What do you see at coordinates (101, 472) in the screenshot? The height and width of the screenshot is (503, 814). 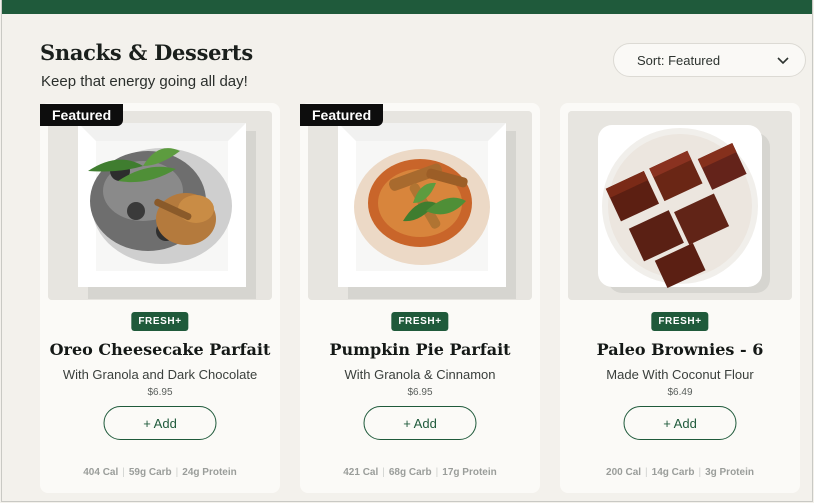 I see `calories: 404 Cal` at bounding box center [101, 472].